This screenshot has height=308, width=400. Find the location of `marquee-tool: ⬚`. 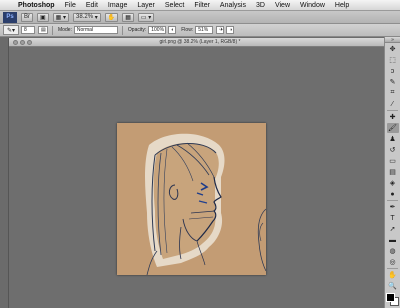

marquee-tool: ⬚ is located at coordinates (393, 60).